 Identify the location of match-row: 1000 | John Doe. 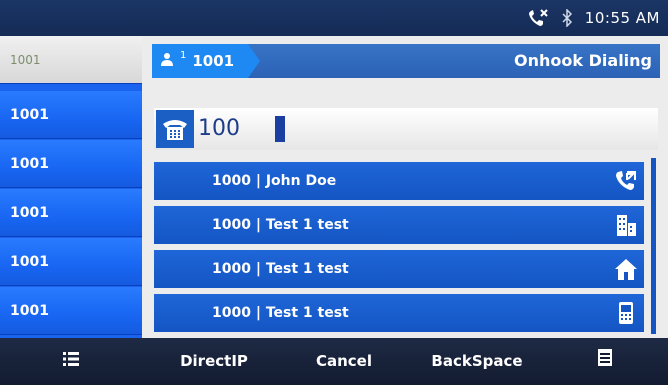
(399, 181).